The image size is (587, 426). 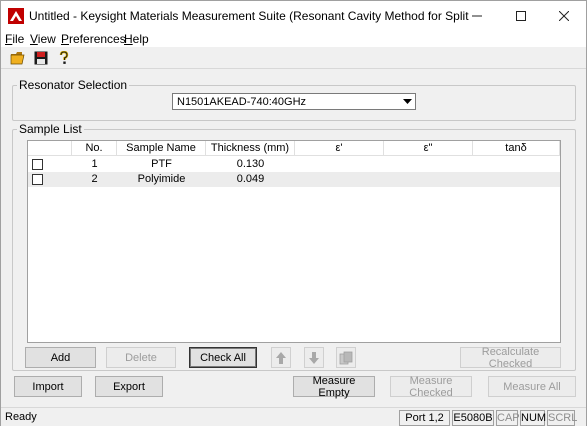 What do you see at coordinates (161, 148) in the screenshot?
I see `column-header-sample-name: Sample Name` at bounding box center [161, 148].